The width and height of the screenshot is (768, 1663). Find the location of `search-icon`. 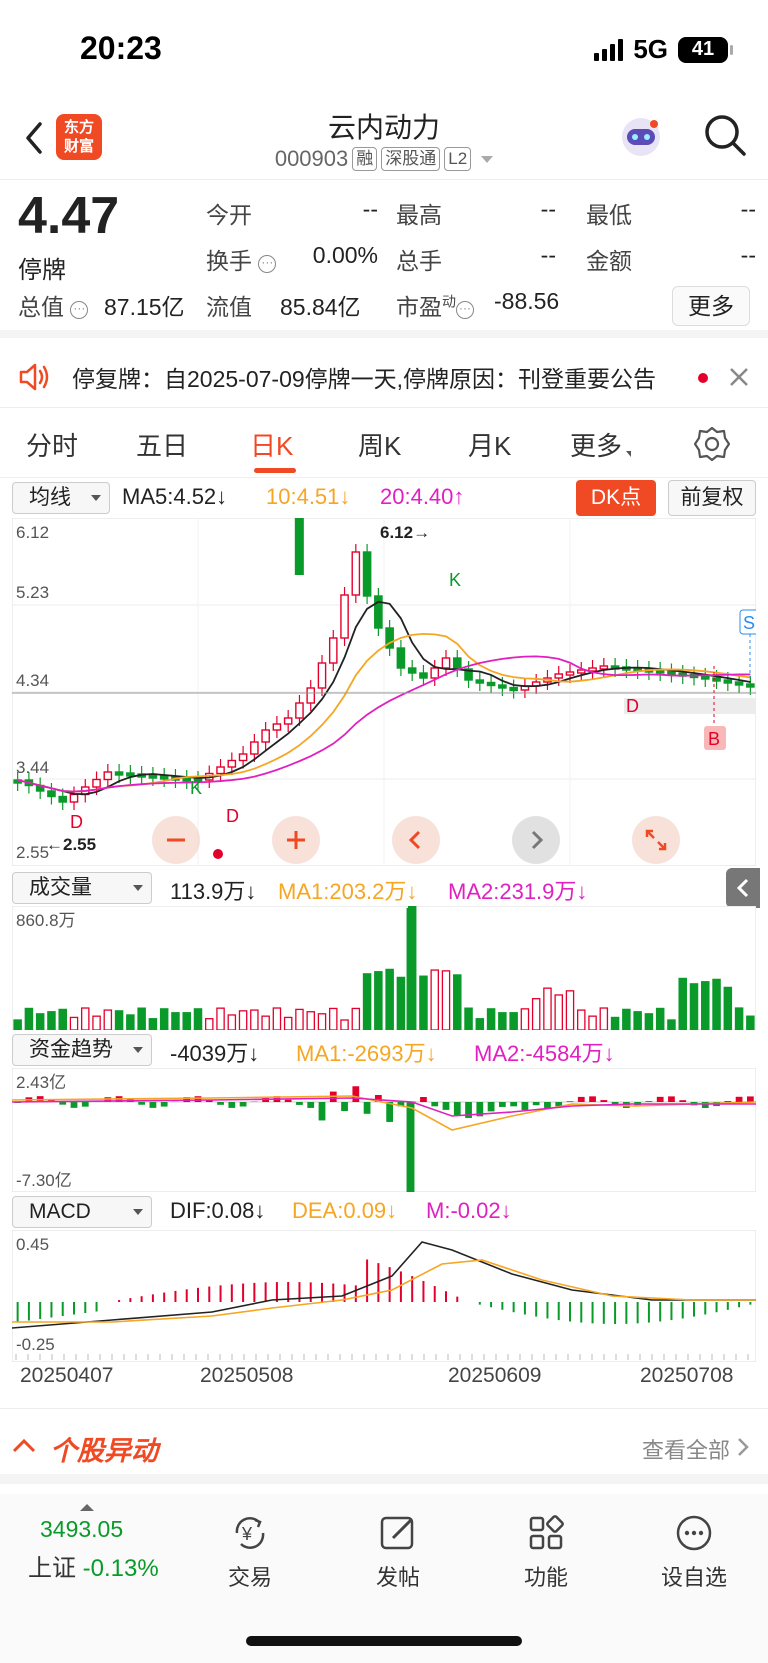

search-icon is located at coordinates (725, 135).